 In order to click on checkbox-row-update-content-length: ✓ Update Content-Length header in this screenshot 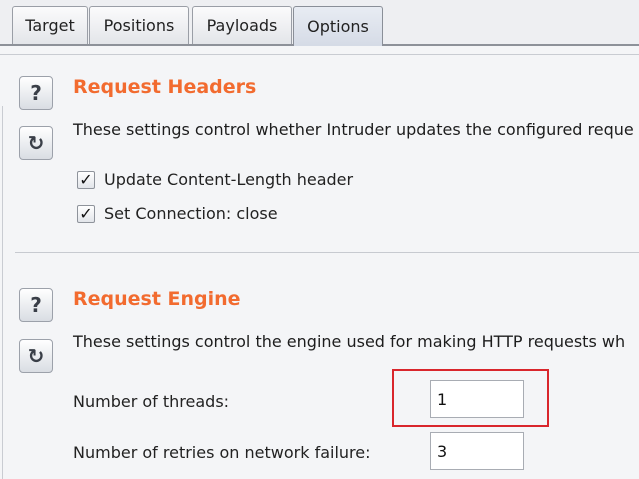, I will do `click(215, 179)`.